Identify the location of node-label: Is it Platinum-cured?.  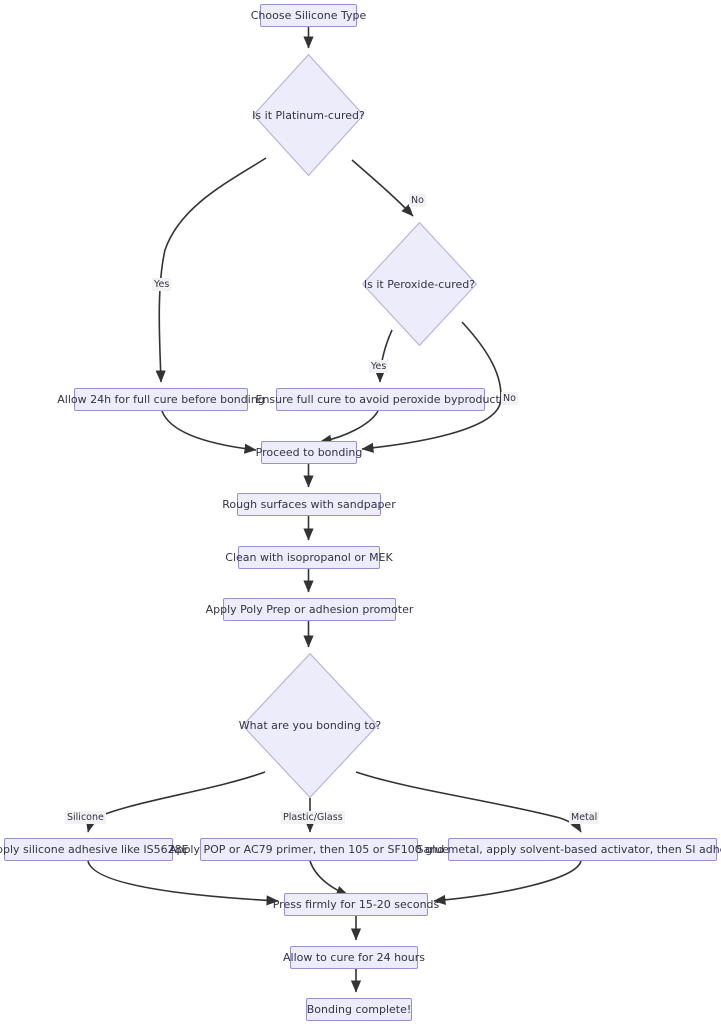
(308, 115).